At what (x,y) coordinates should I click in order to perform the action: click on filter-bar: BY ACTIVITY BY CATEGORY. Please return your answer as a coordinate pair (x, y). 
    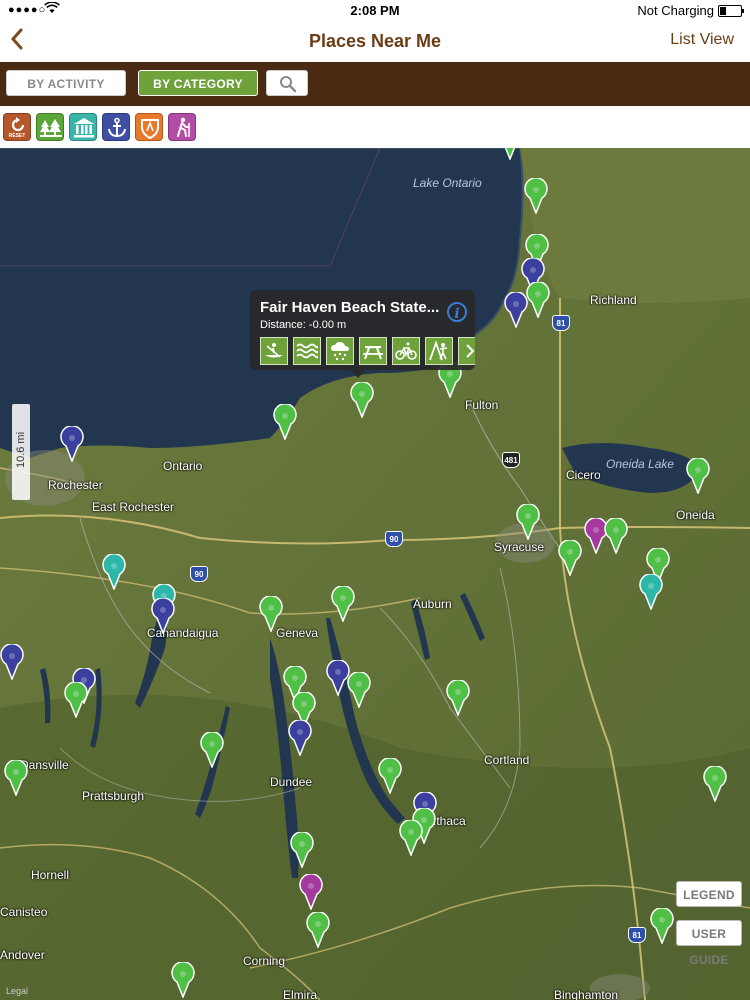
    Looking at the image, I should click on (375, 84).